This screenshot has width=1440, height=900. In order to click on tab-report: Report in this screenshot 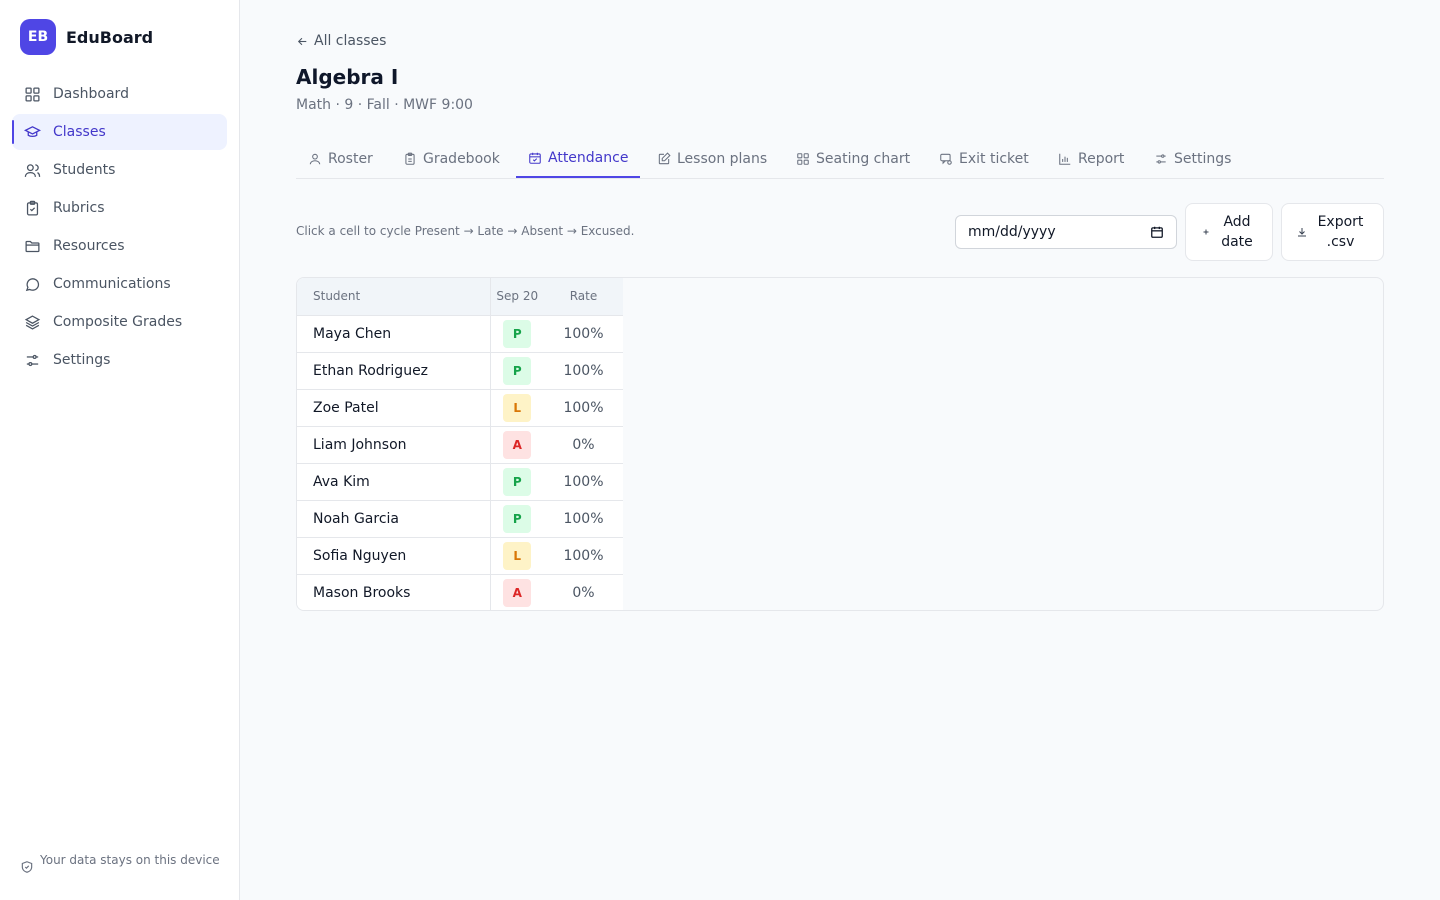, I will do `click(1091, 159)`.